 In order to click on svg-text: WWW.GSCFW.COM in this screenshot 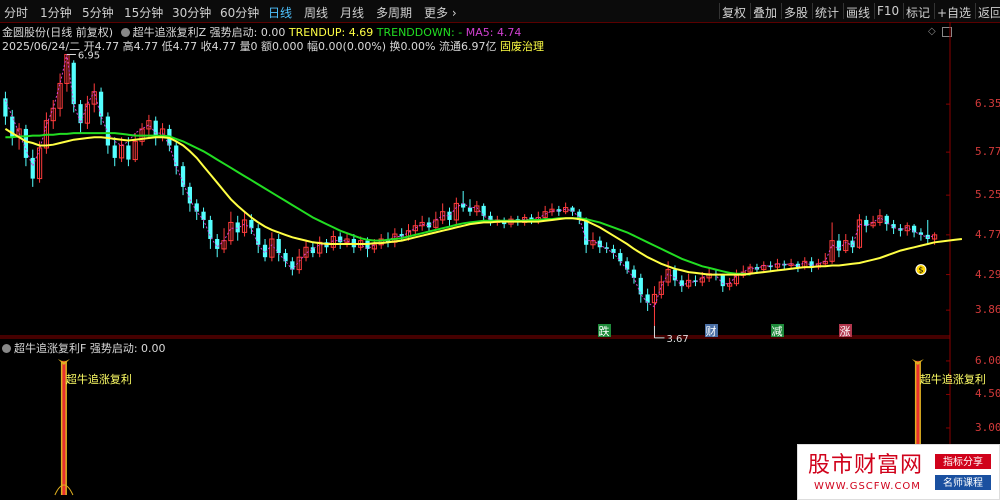, I will do `click(867, 486)`.